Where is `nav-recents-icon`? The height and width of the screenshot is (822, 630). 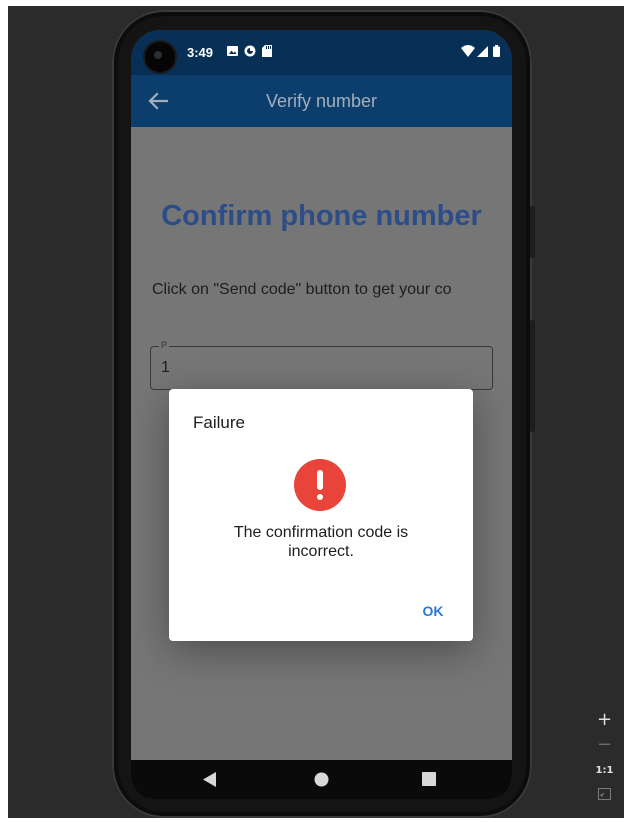 nav-recents-icon is located at coordinates (429, 779).